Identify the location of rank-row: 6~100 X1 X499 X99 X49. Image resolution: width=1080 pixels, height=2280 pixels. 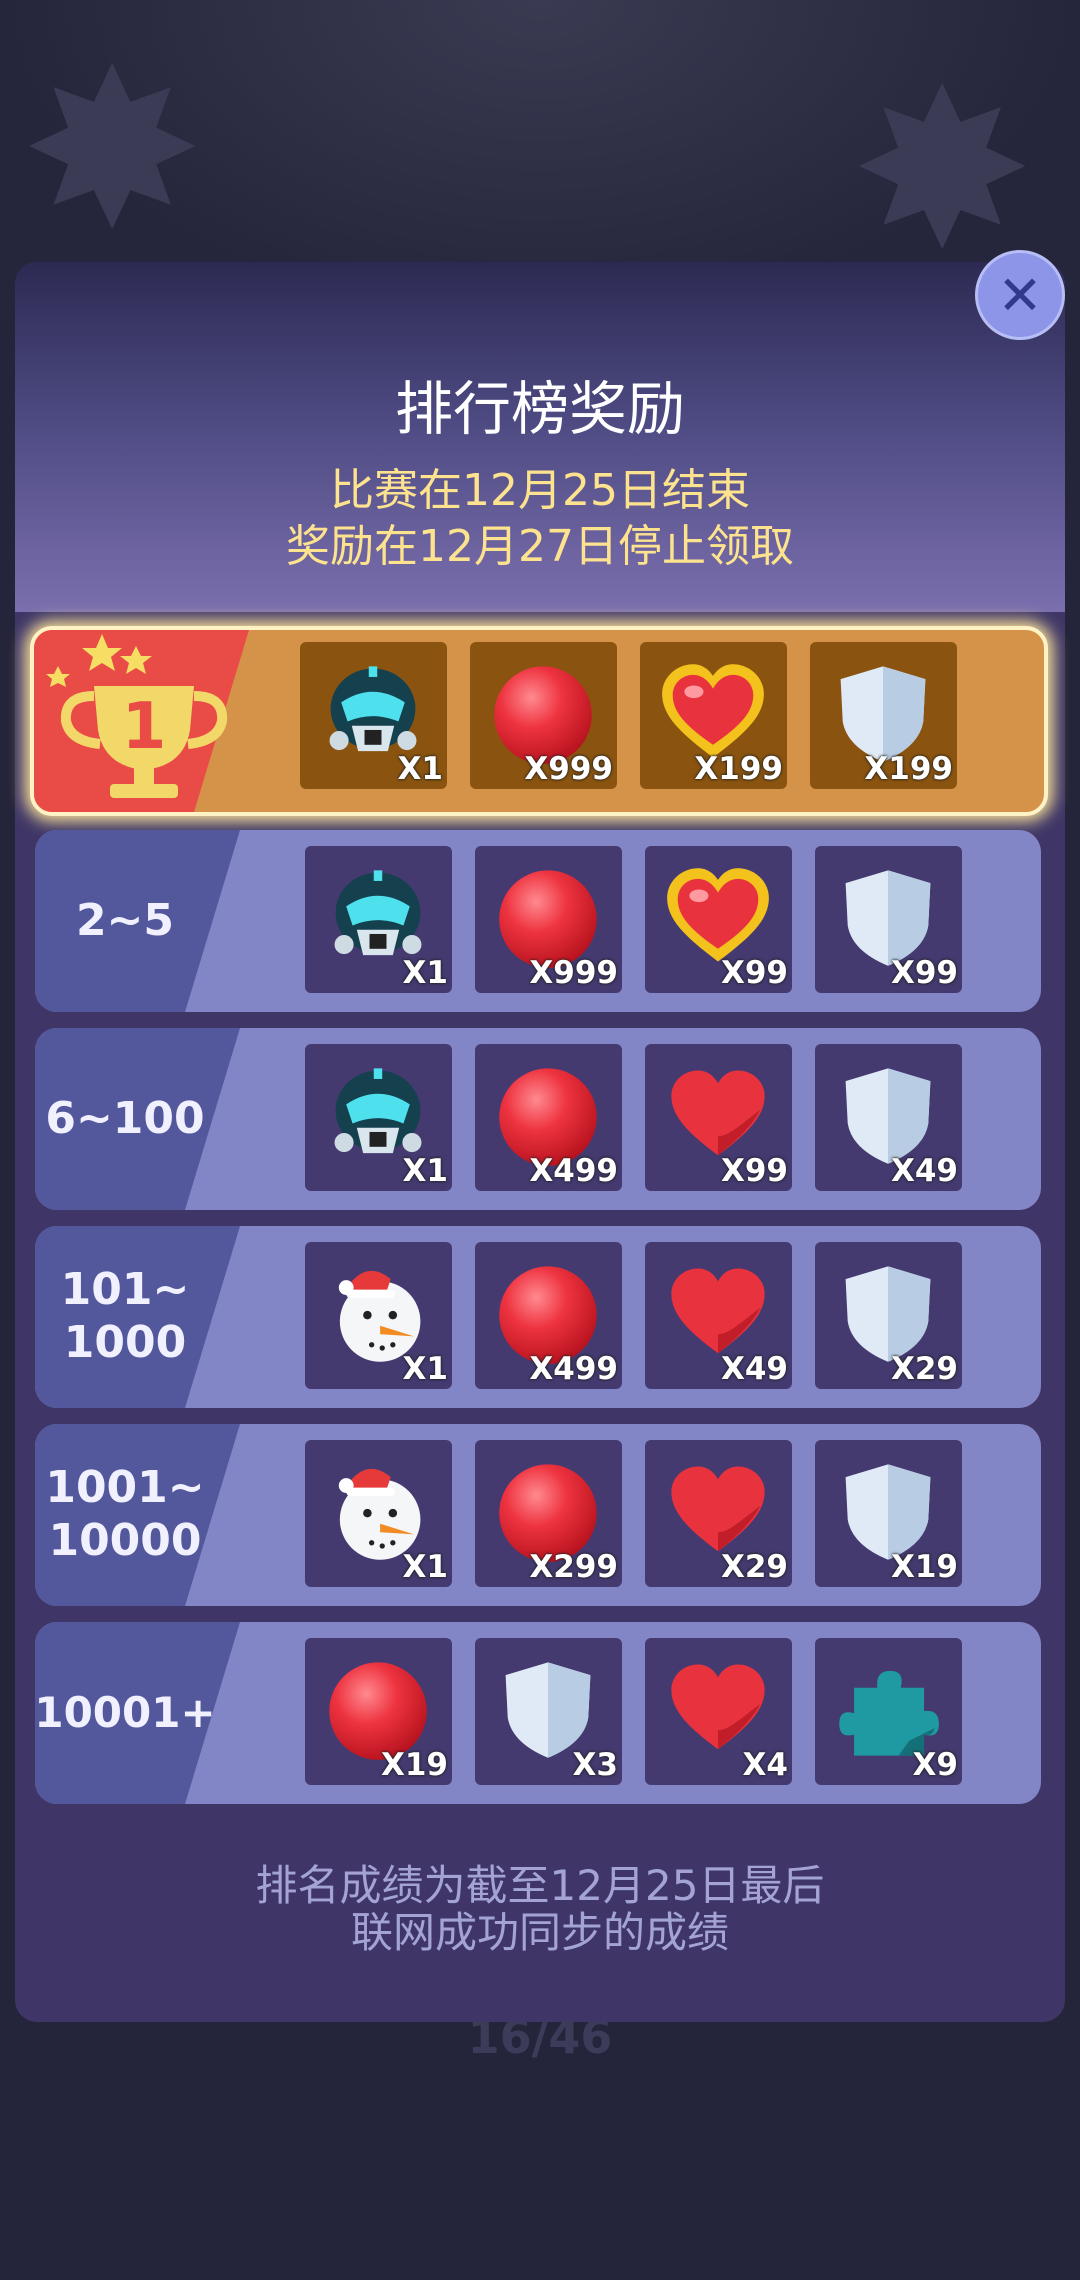
(538, 1119).